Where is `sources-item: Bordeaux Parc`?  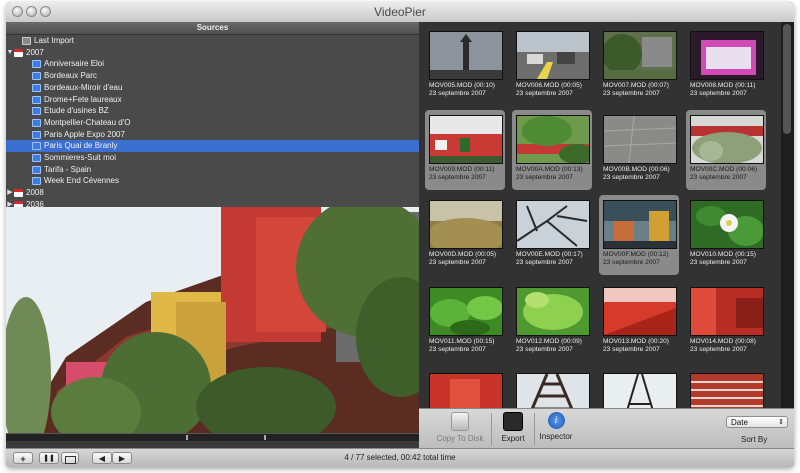
sources-item: Bordeaux Parc is located at coordinates (212, 76).